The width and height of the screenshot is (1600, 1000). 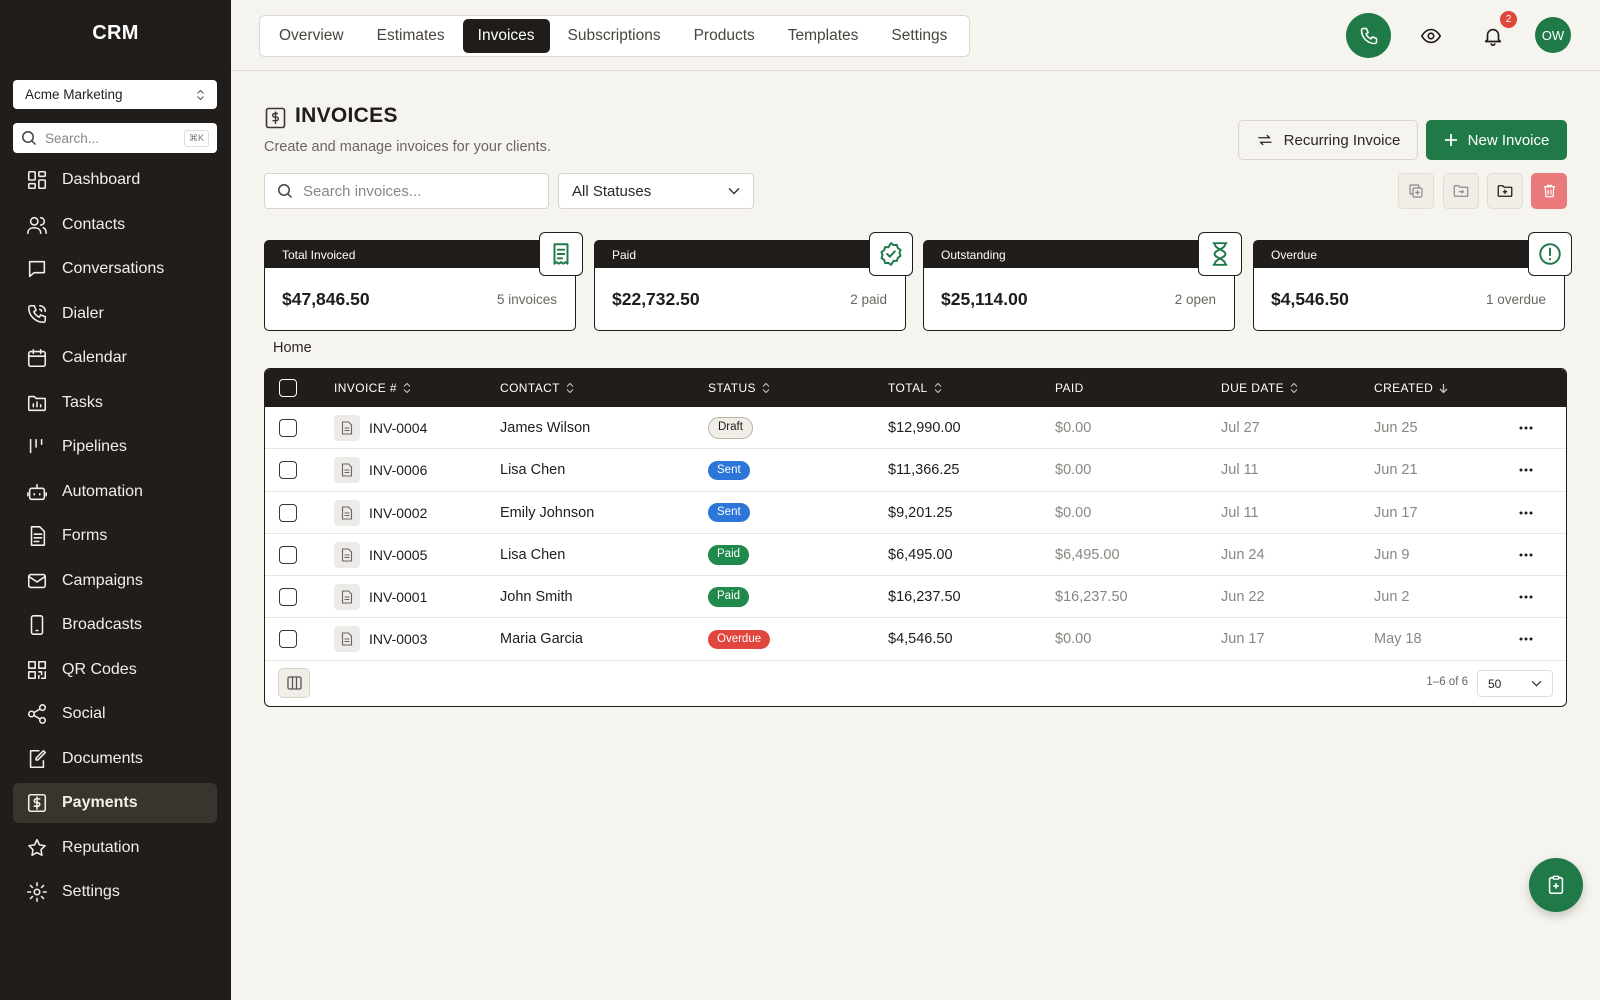 What do you see at coordinates (915, 388) in the screenshot?
I see `column-header-total: TOTAL` at bounding box center [915, 388].